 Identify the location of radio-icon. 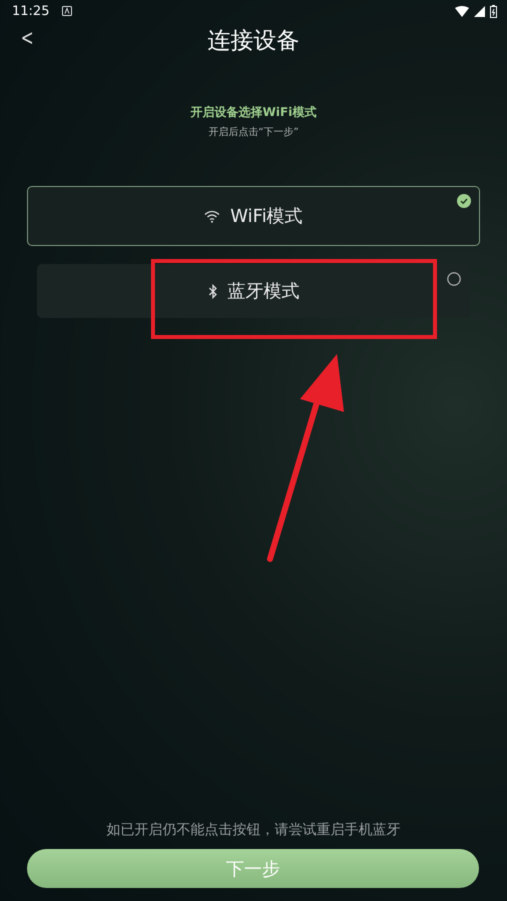
(454, 279).